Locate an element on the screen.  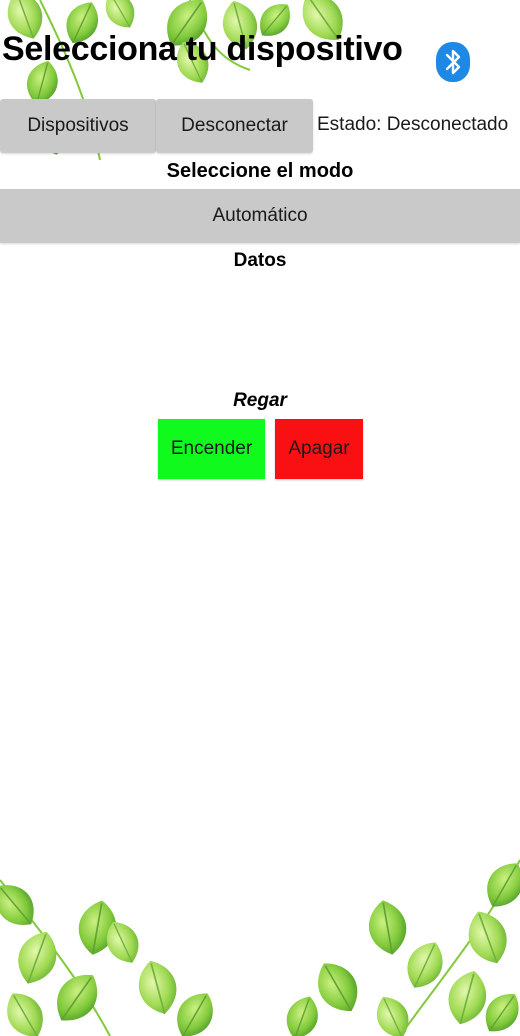
connection-status: Estado: Desconectado is located at coordinates (413, 124).